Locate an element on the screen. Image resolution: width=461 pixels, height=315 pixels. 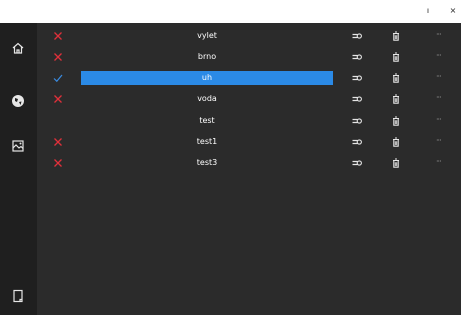
item-name: test is located at coordinates (207, 121).